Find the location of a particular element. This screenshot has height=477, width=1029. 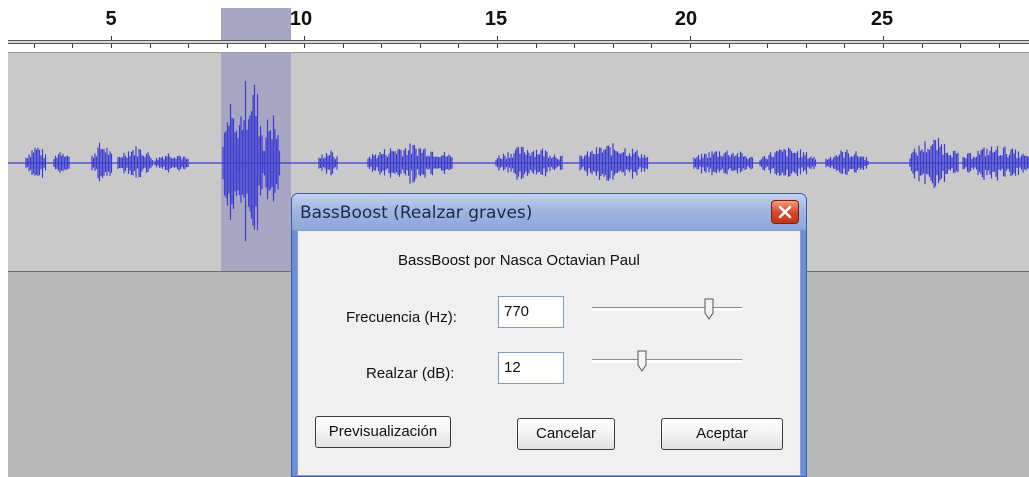

tick-label: 5 is located at coordinates (111, 19).